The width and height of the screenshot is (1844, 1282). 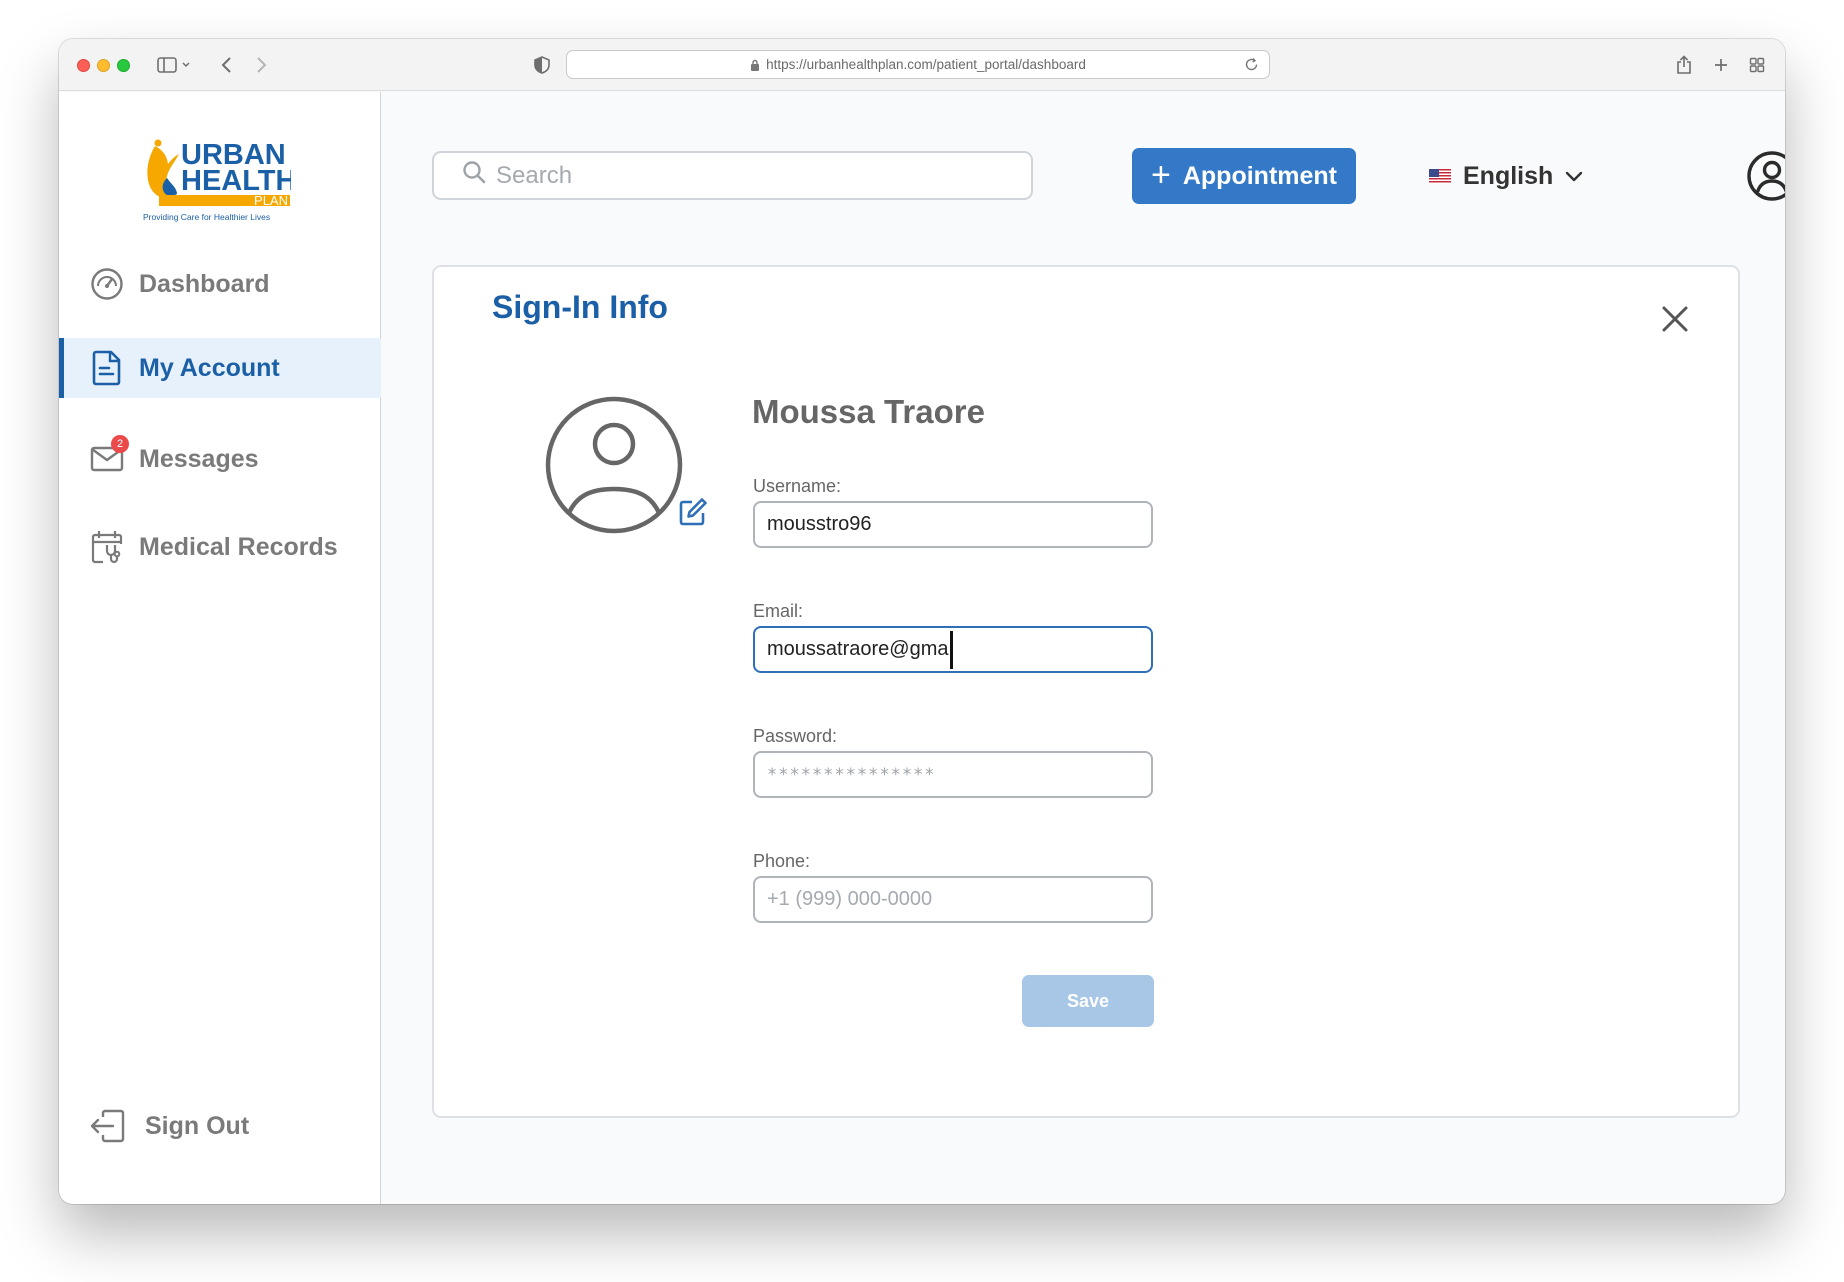 What do you see at coordinates (120, 444) in the screenshot?
I see `unread-badge: 2` at bounding box center [120, 444].